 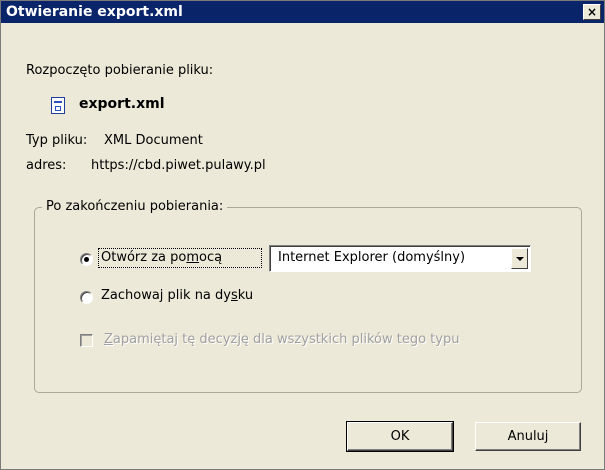 I want to click on download-intro-text: Rozpoczęto pobieranie pliku:, so click(x=120, y=70).